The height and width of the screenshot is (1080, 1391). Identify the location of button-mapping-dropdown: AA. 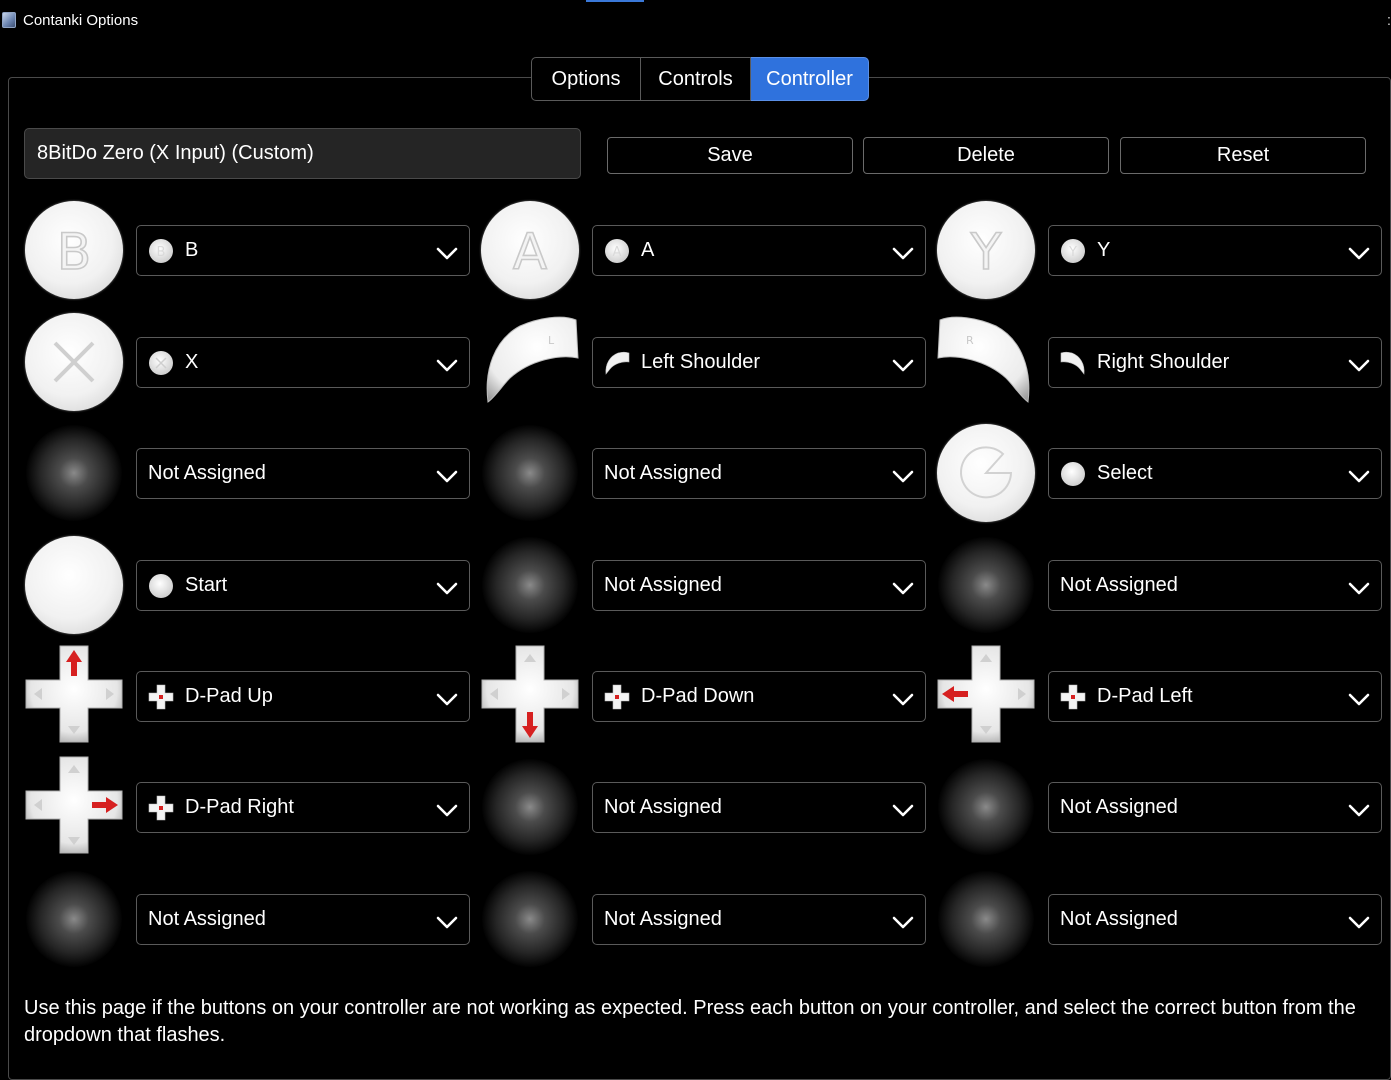
(759, 250).